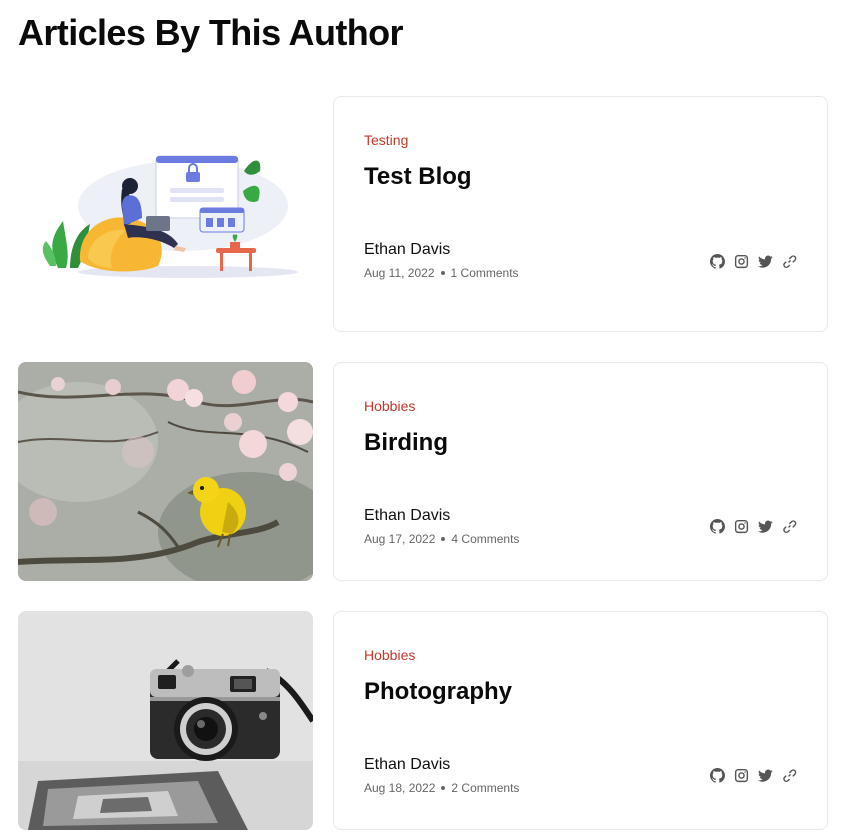  What do you see at coordinates (386, 140) in the screenshot?
I see `article-category: Testing` at bounding box center [386, 140].